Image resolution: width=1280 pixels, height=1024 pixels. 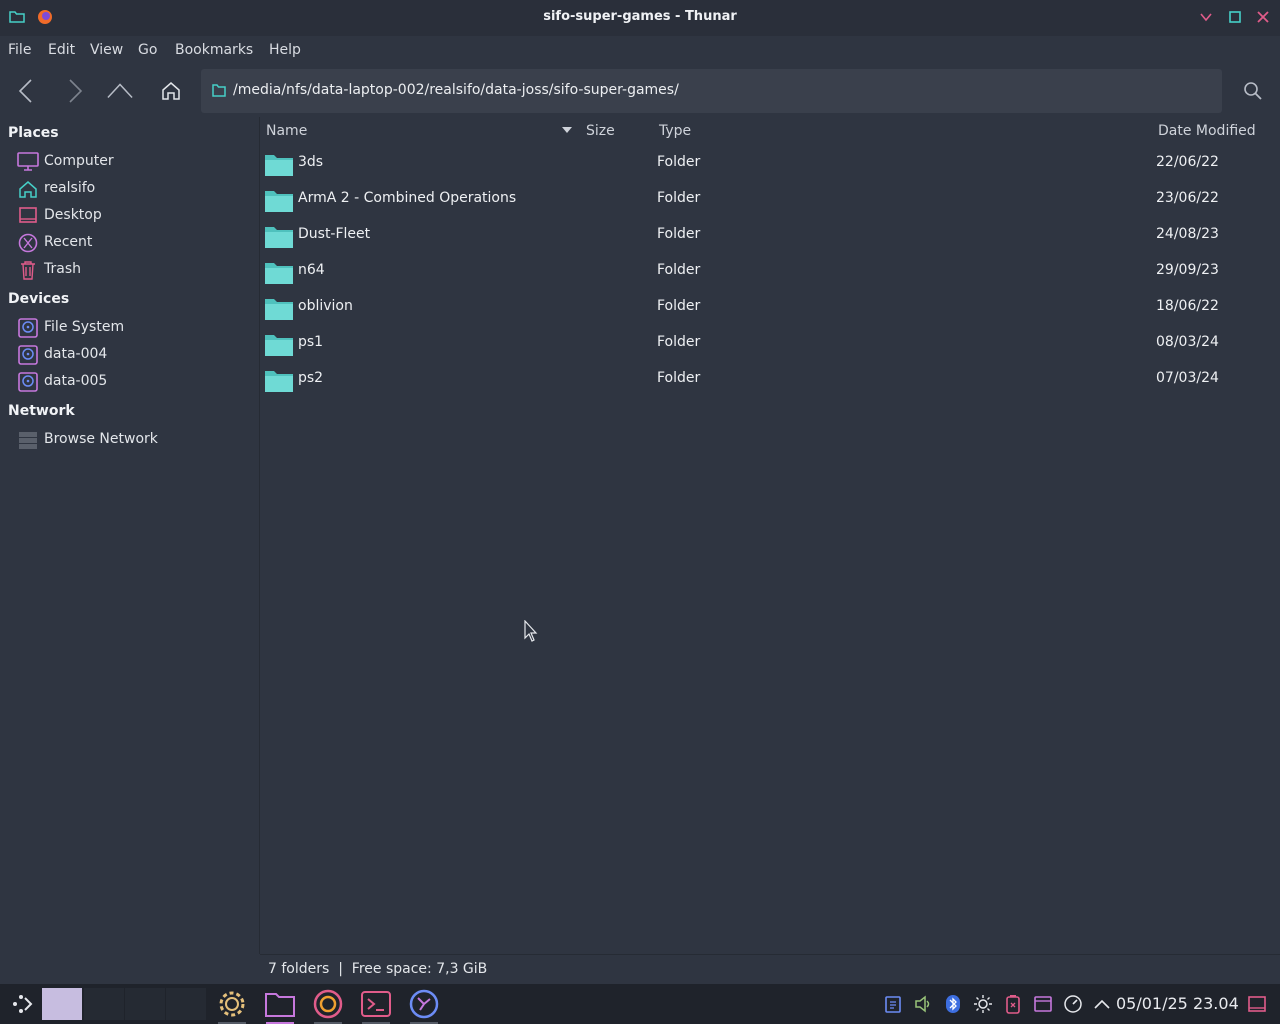 What do you see at coordinates (1263, 17) in the screenshot?
I see `close-icon` at bounding box center [1263, 17].